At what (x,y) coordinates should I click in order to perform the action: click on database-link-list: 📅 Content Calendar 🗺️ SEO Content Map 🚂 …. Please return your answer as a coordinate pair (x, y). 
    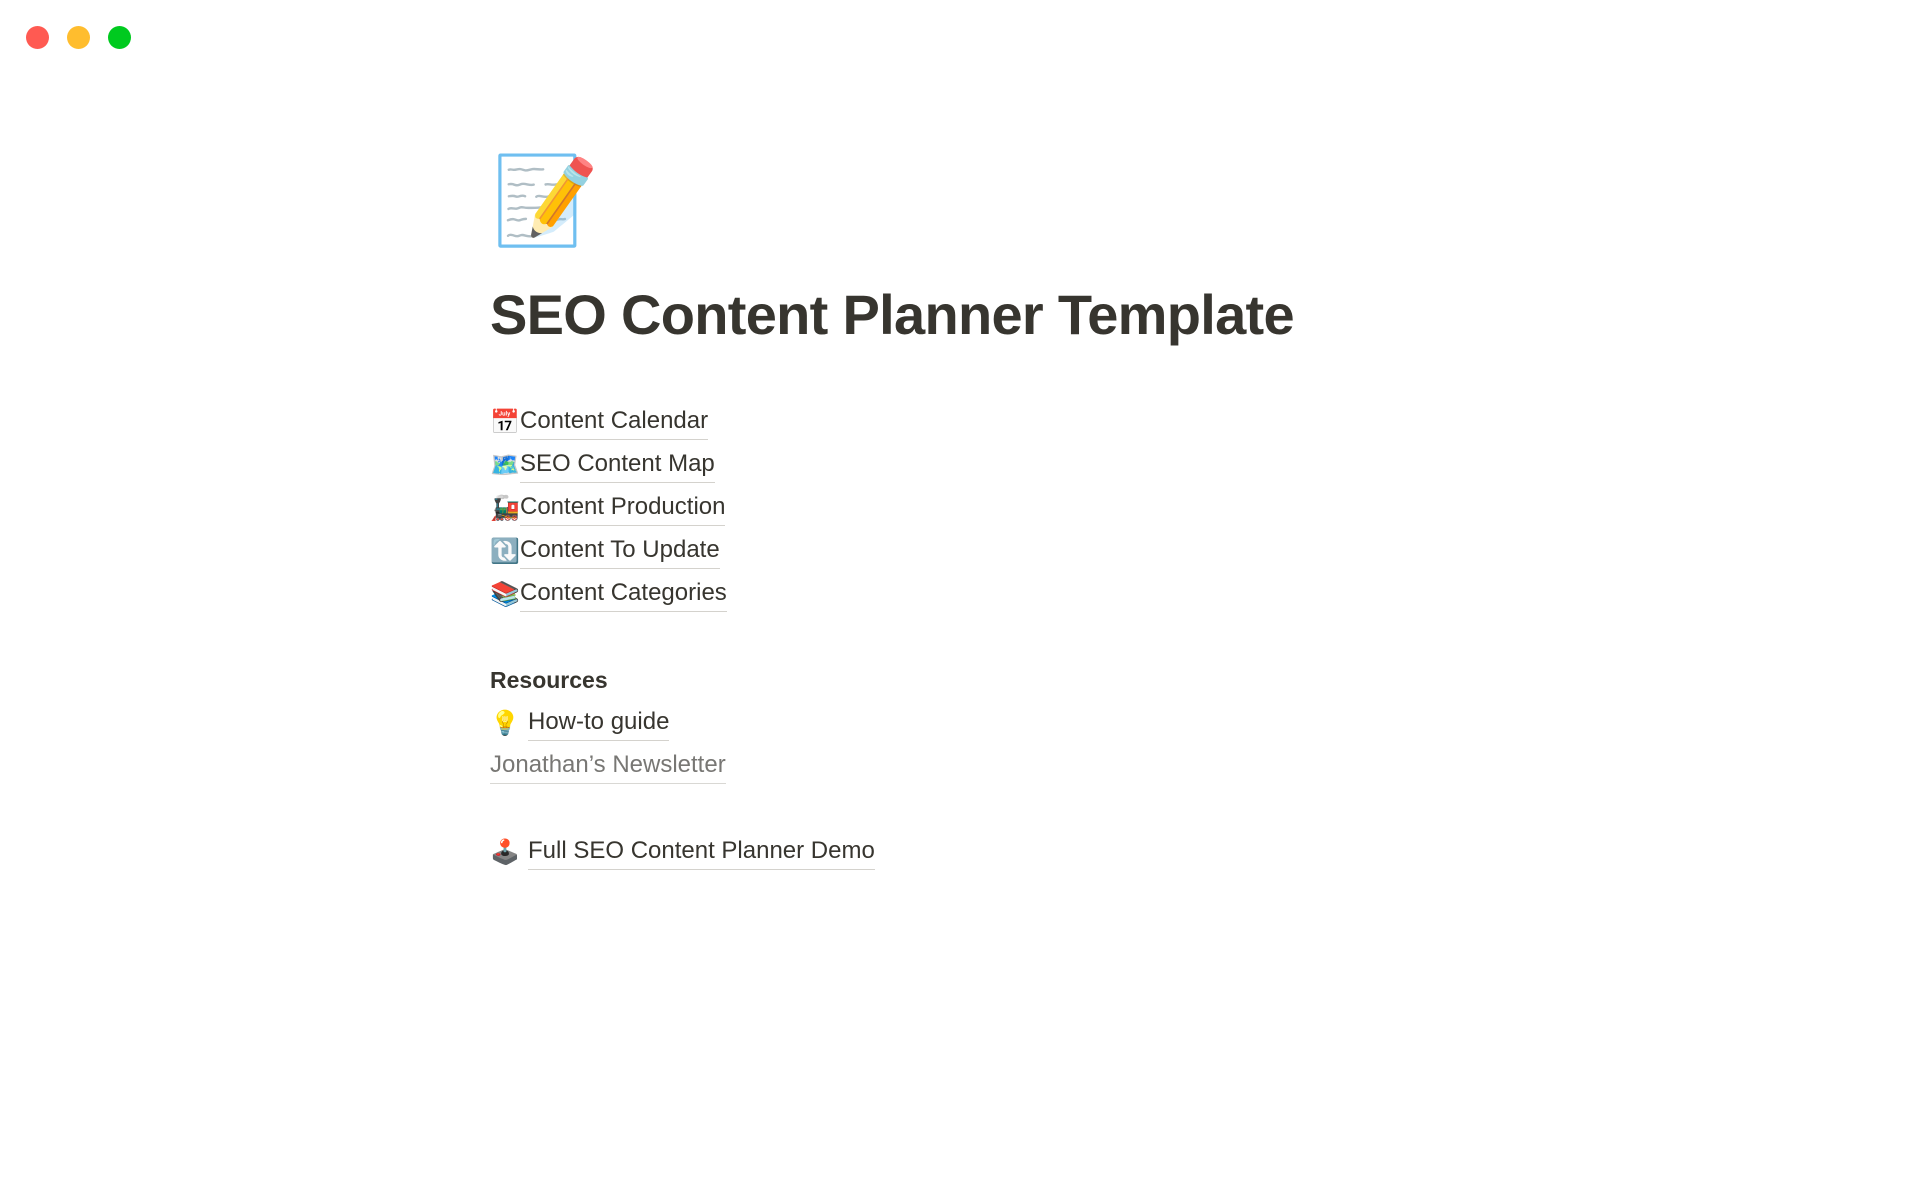
    Looking at the image, I should click on (990, 508).